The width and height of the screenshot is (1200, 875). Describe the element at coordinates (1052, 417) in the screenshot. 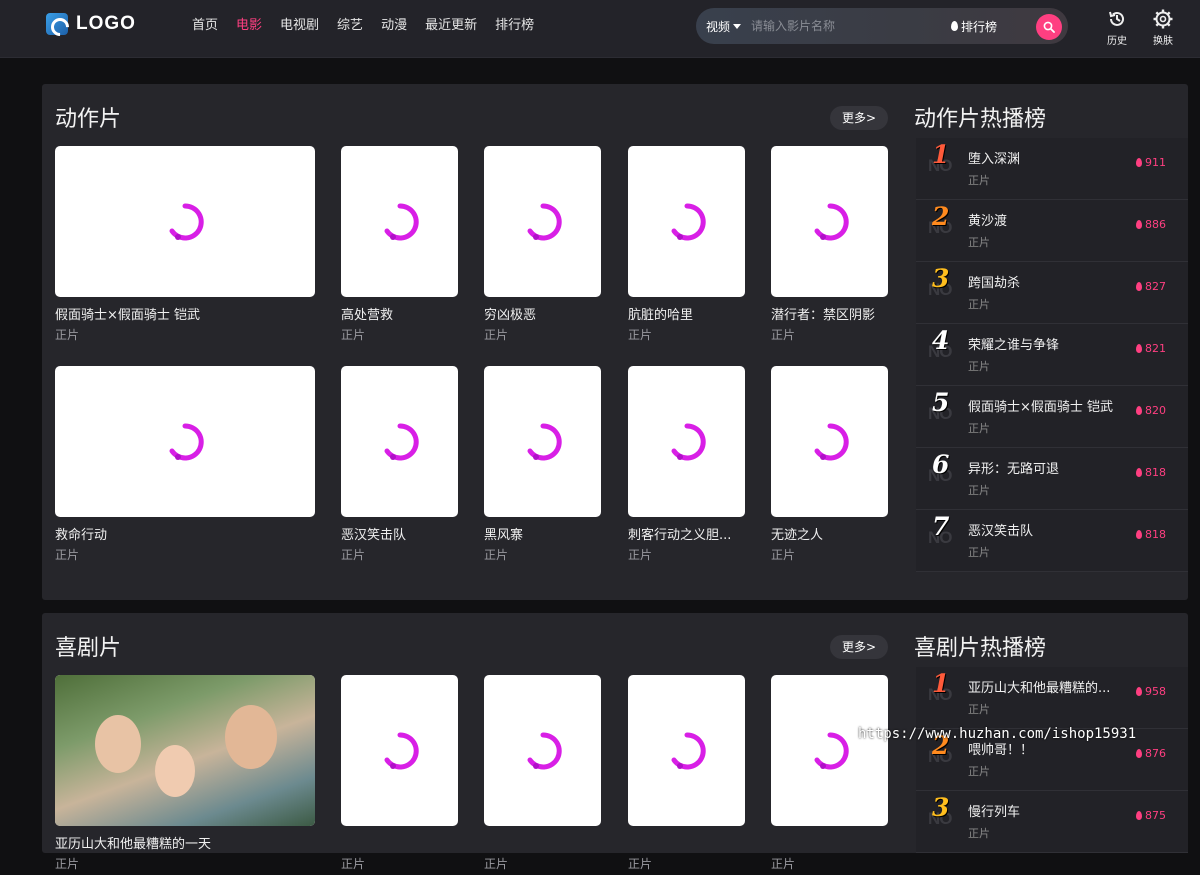

I see `rank-item: NO 5 假面骑士×假面骑士 铠武 正片 820` at that location.